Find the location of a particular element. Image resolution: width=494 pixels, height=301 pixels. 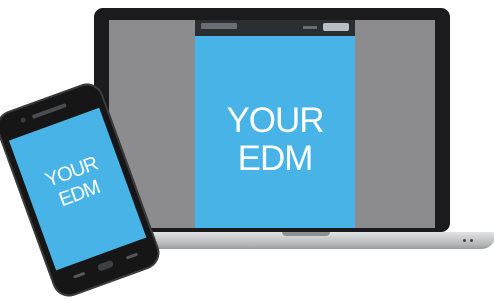

camera-icon is located at coordinates (23, 120).